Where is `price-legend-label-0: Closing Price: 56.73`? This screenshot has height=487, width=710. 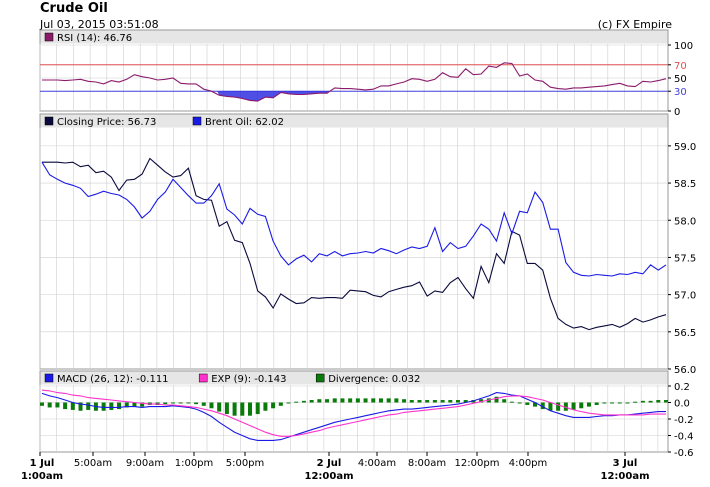 price-legend-label-0: Closing Price: 56.73 is located at coordinates (106, 122).